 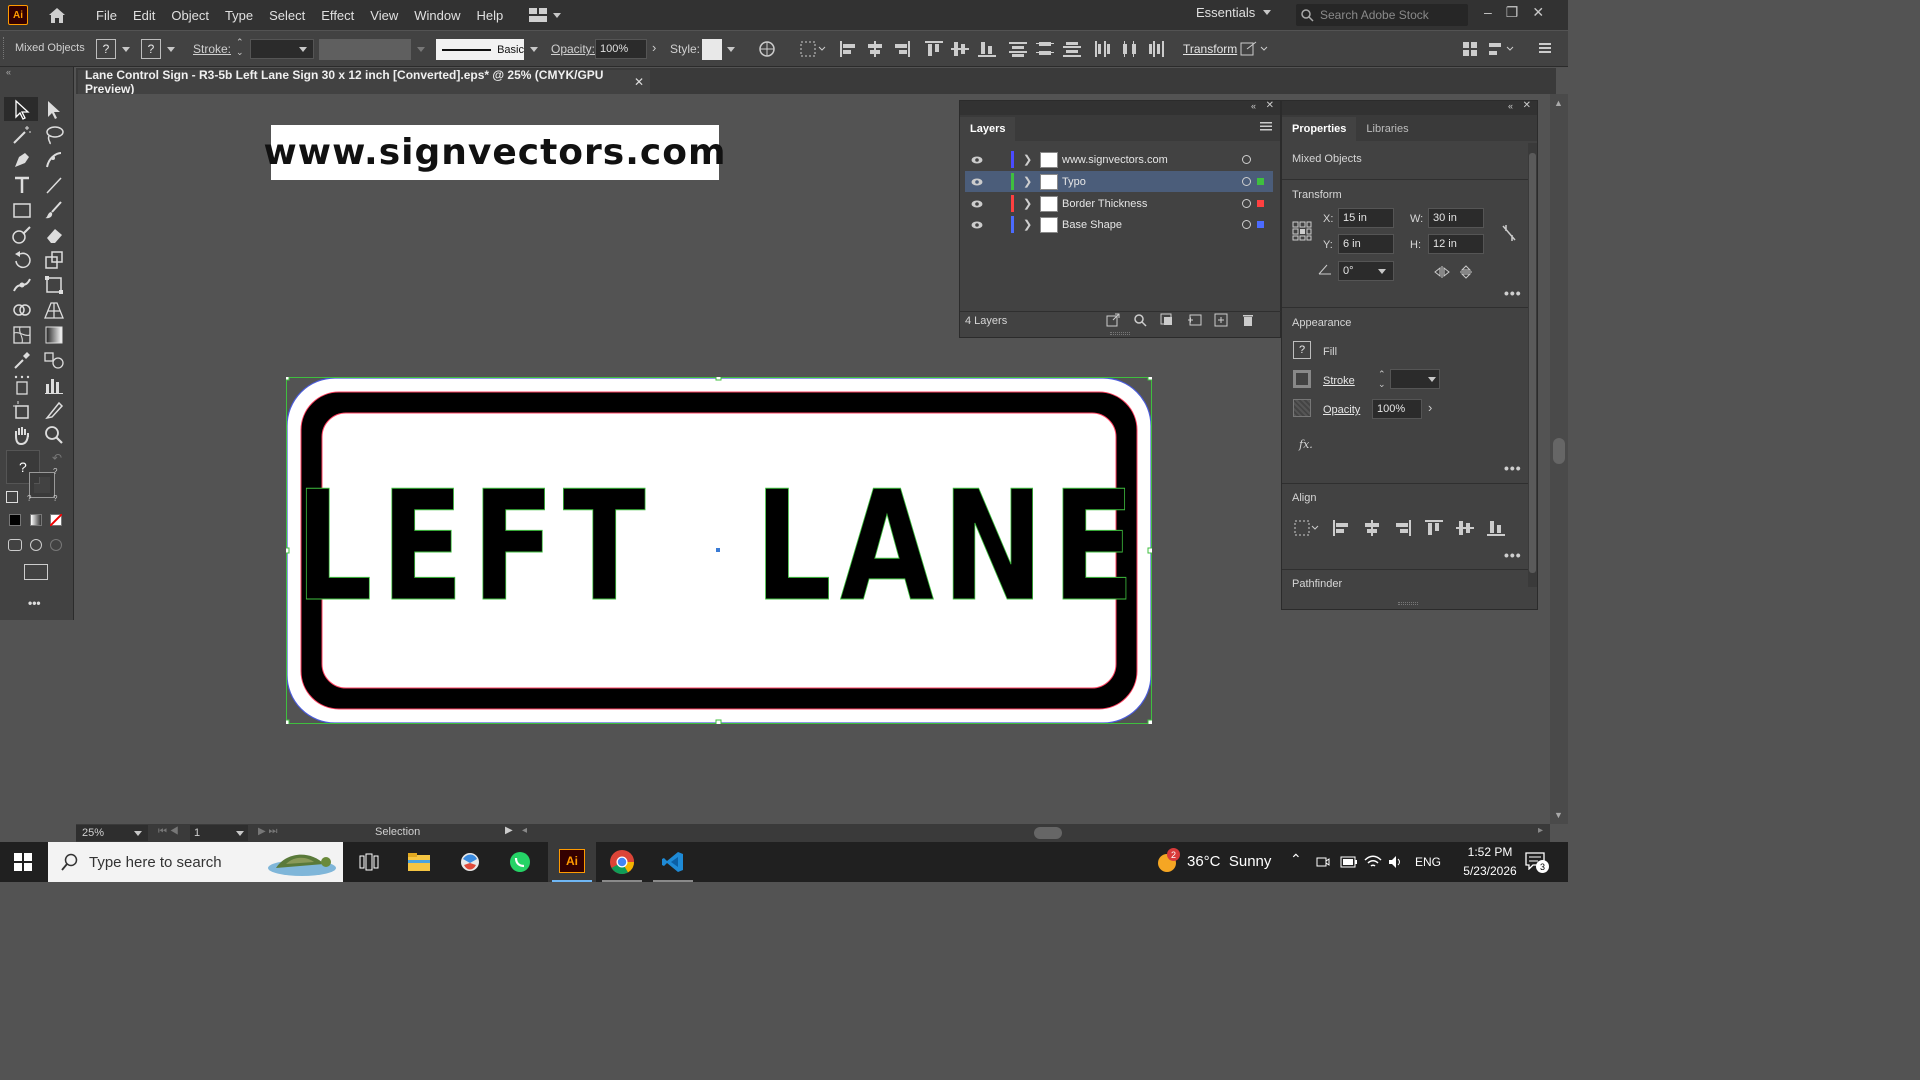 I want to click on scrollbar, so click(x=1532, y=365).